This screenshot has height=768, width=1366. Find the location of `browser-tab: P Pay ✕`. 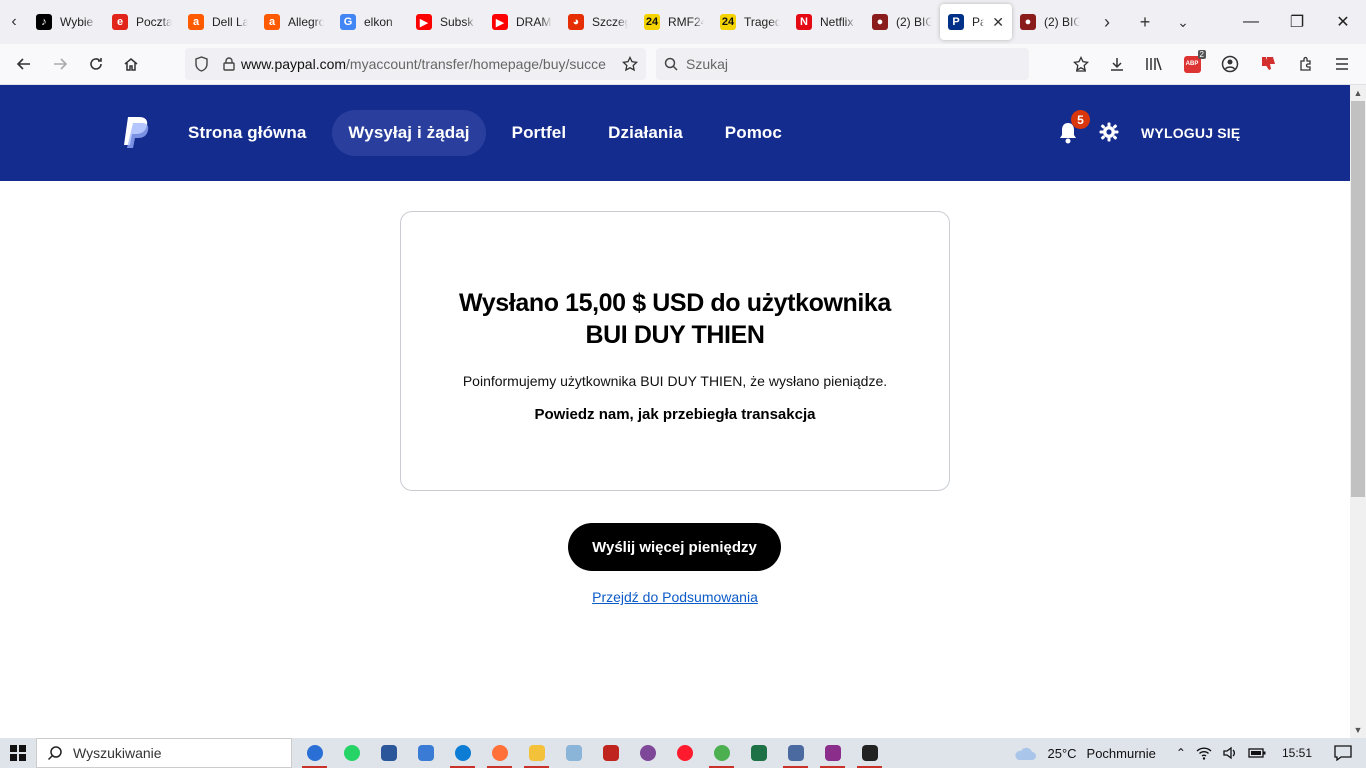

browser-tab: P Pay ✕ is located at coordinates (976, 22).